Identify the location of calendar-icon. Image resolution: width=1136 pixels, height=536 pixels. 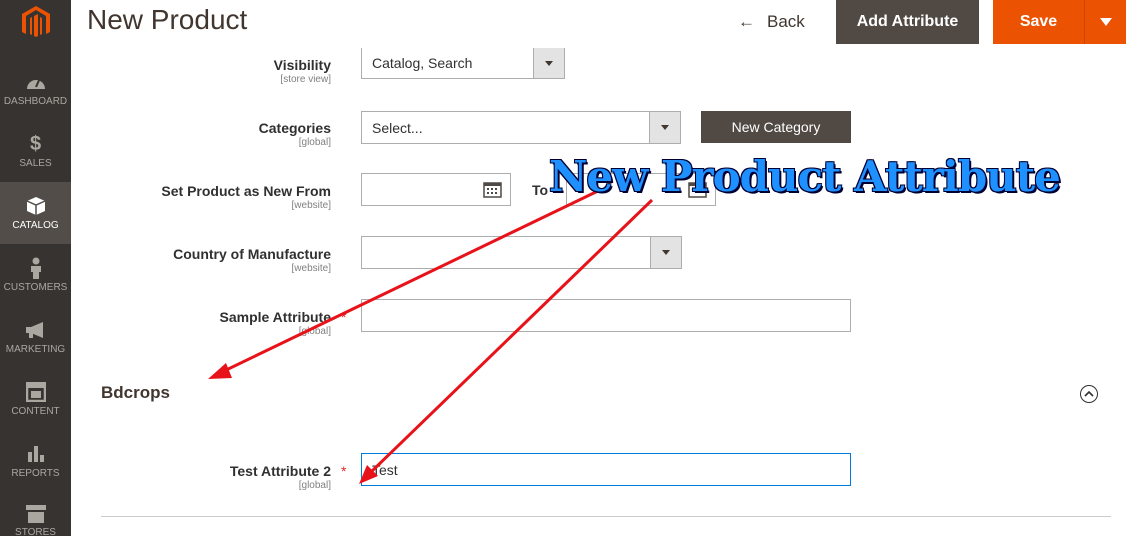
(492, 189).